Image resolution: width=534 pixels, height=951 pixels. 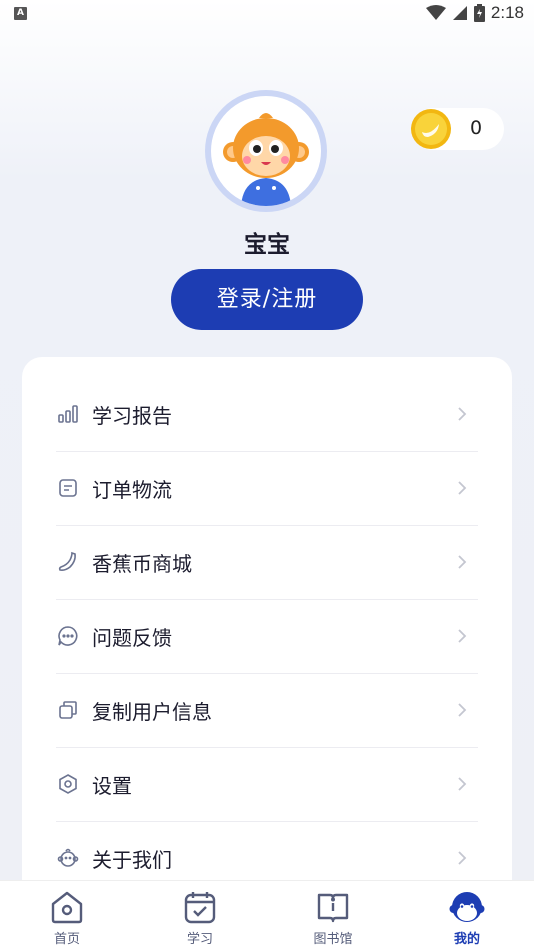 I want to click on coin-count: 0, so click(x=476, y=128).